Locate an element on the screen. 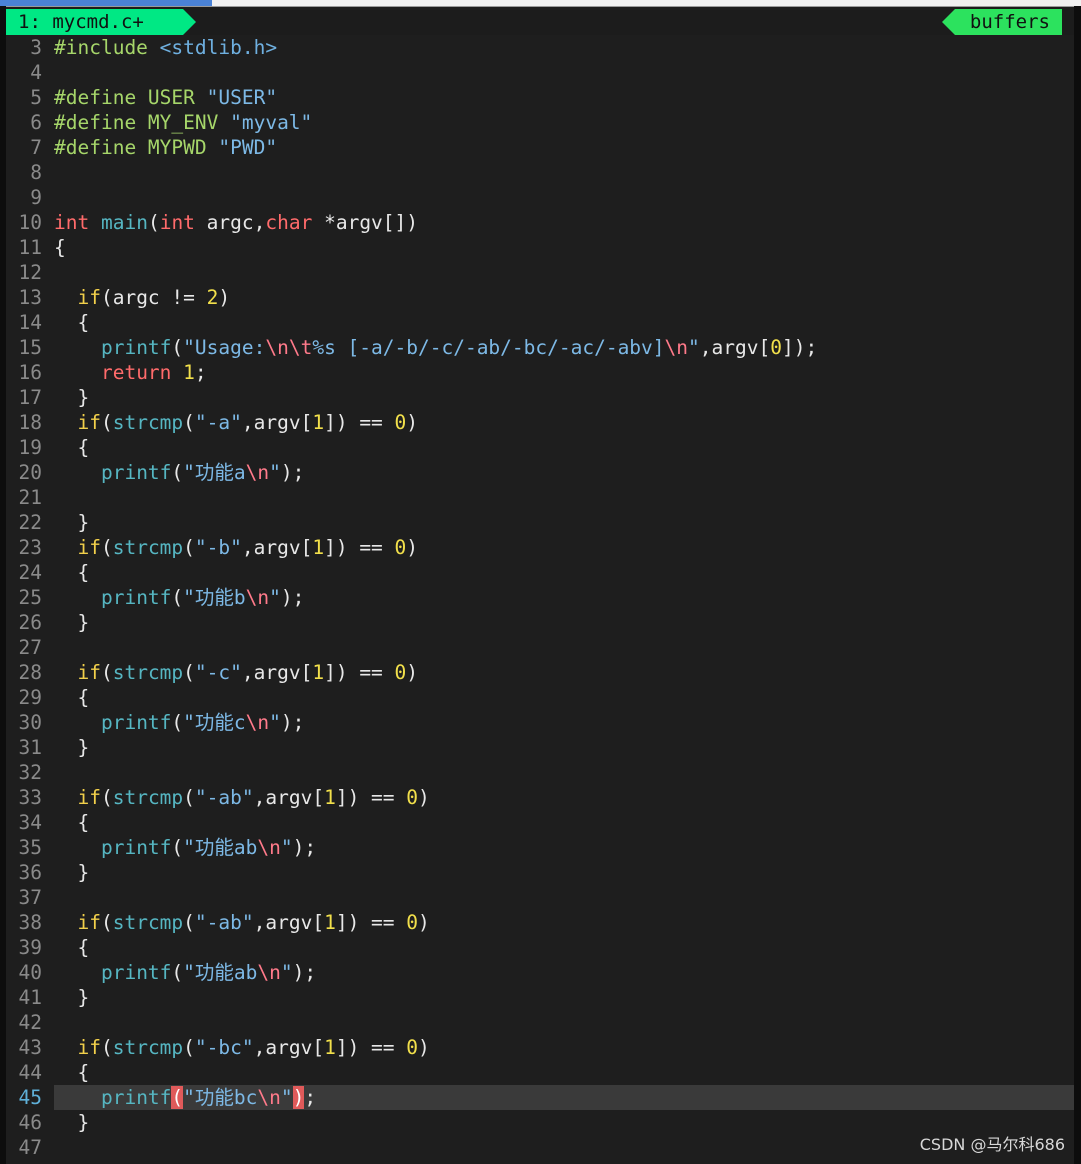 This screenshot has width=1081, height=1164. code-line: 33 if(strcmp("-ab",argv[1]) == 0) is located at coordinates (540, 797).